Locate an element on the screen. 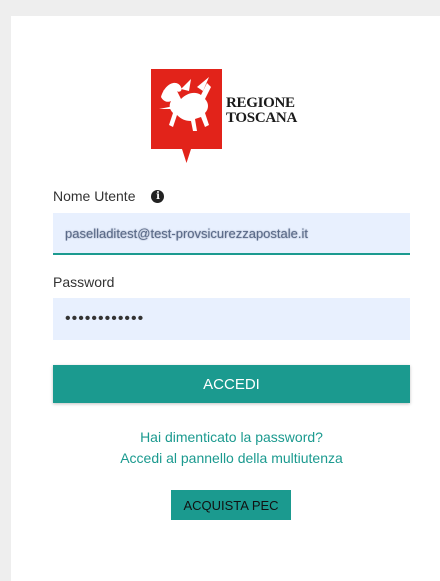 The width and height of the screenshot is (440, 581). logo-line-toscana: TOSCANA is located at coordinates (261, 118).